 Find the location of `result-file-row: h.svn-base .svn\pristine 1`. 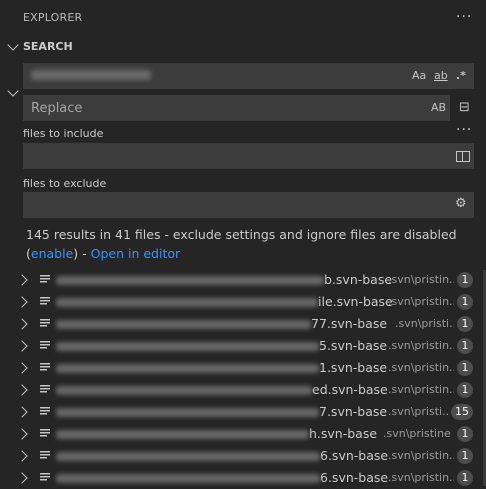

result-file-row: h.svn-base .svn\pristine 1 is located at coordinates (243, 434).